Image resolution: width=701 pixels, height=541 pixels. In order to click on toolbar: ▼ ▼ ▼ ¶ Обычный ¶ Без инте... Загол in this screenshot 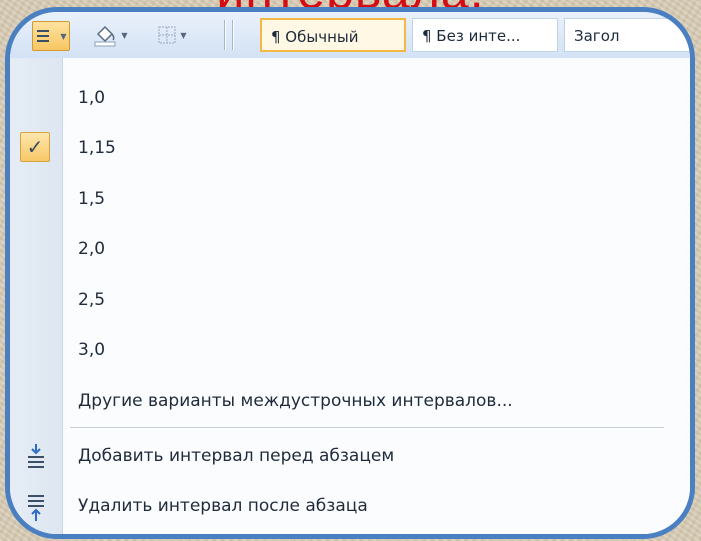, I will do `click(350, 35)`.